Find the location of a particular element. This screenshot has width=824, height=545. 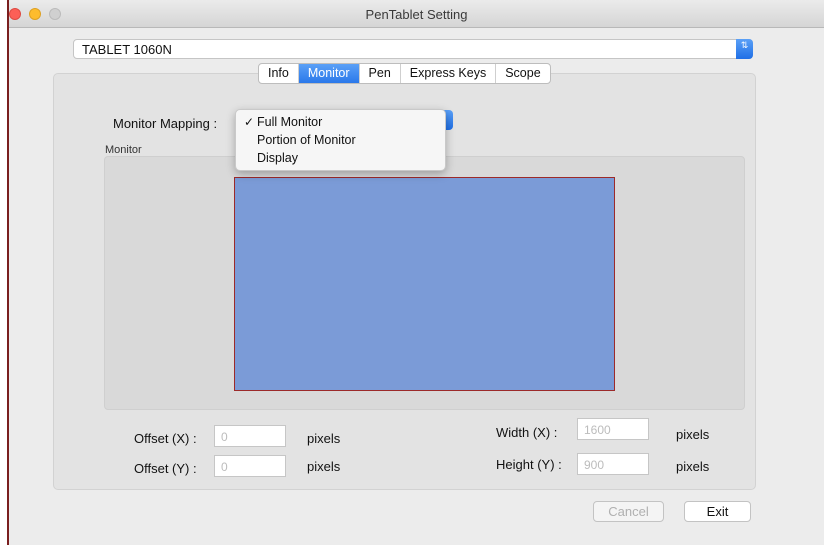

tab-bar: Info Monitor Pen Express Keys Scope is located at coordinates (404, 73).